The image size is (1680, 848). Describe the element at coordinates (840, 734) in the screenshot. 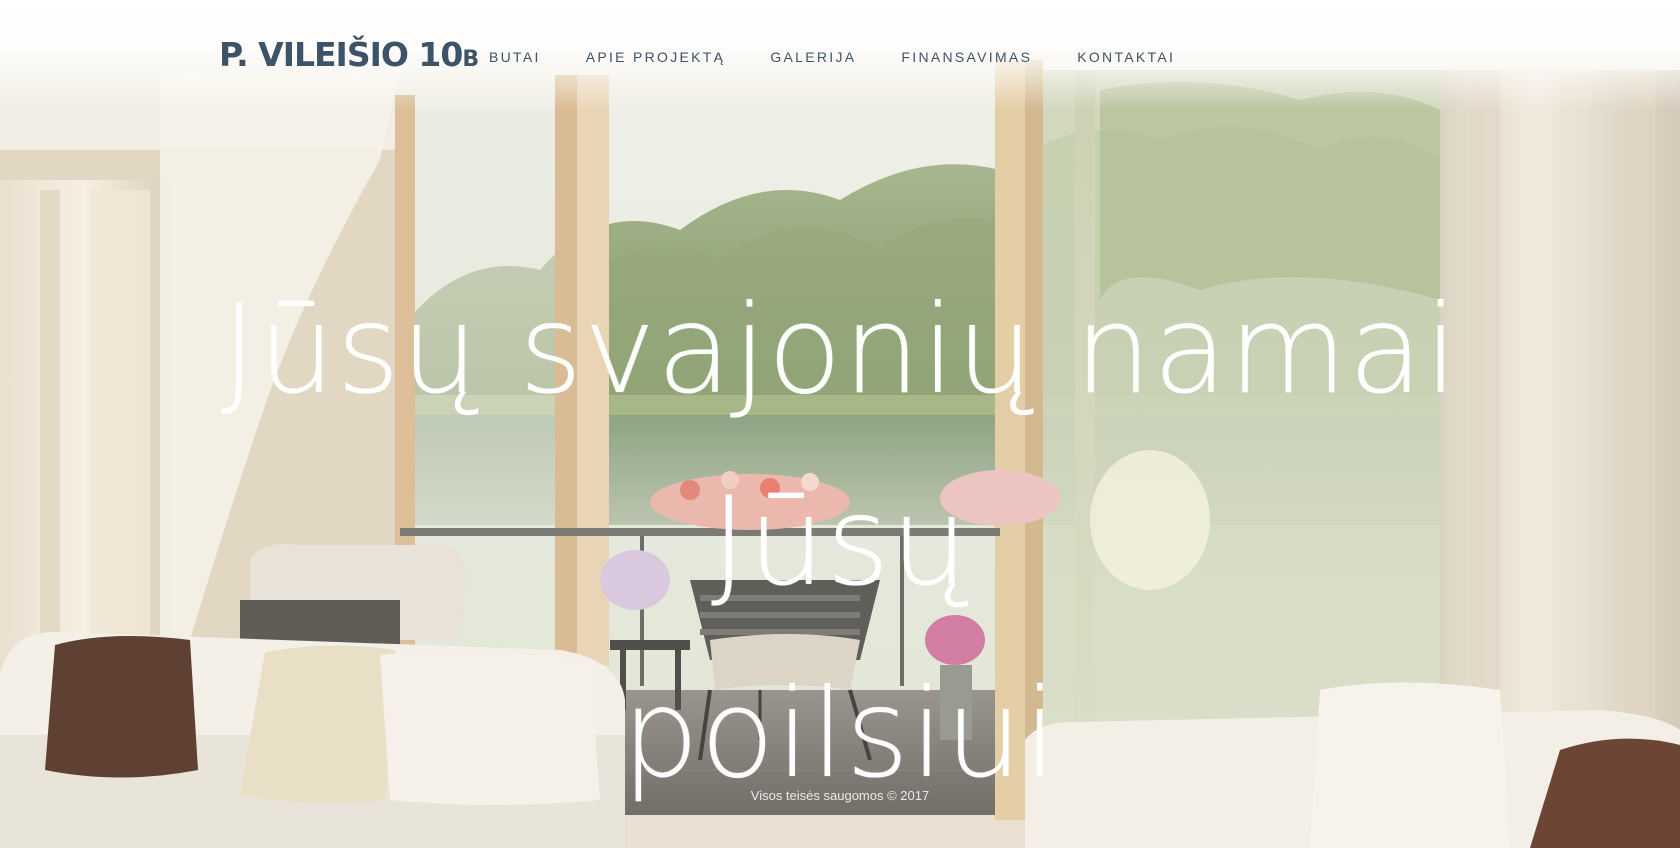

I see `hero-headline-line-2: poilsiui` at that location.